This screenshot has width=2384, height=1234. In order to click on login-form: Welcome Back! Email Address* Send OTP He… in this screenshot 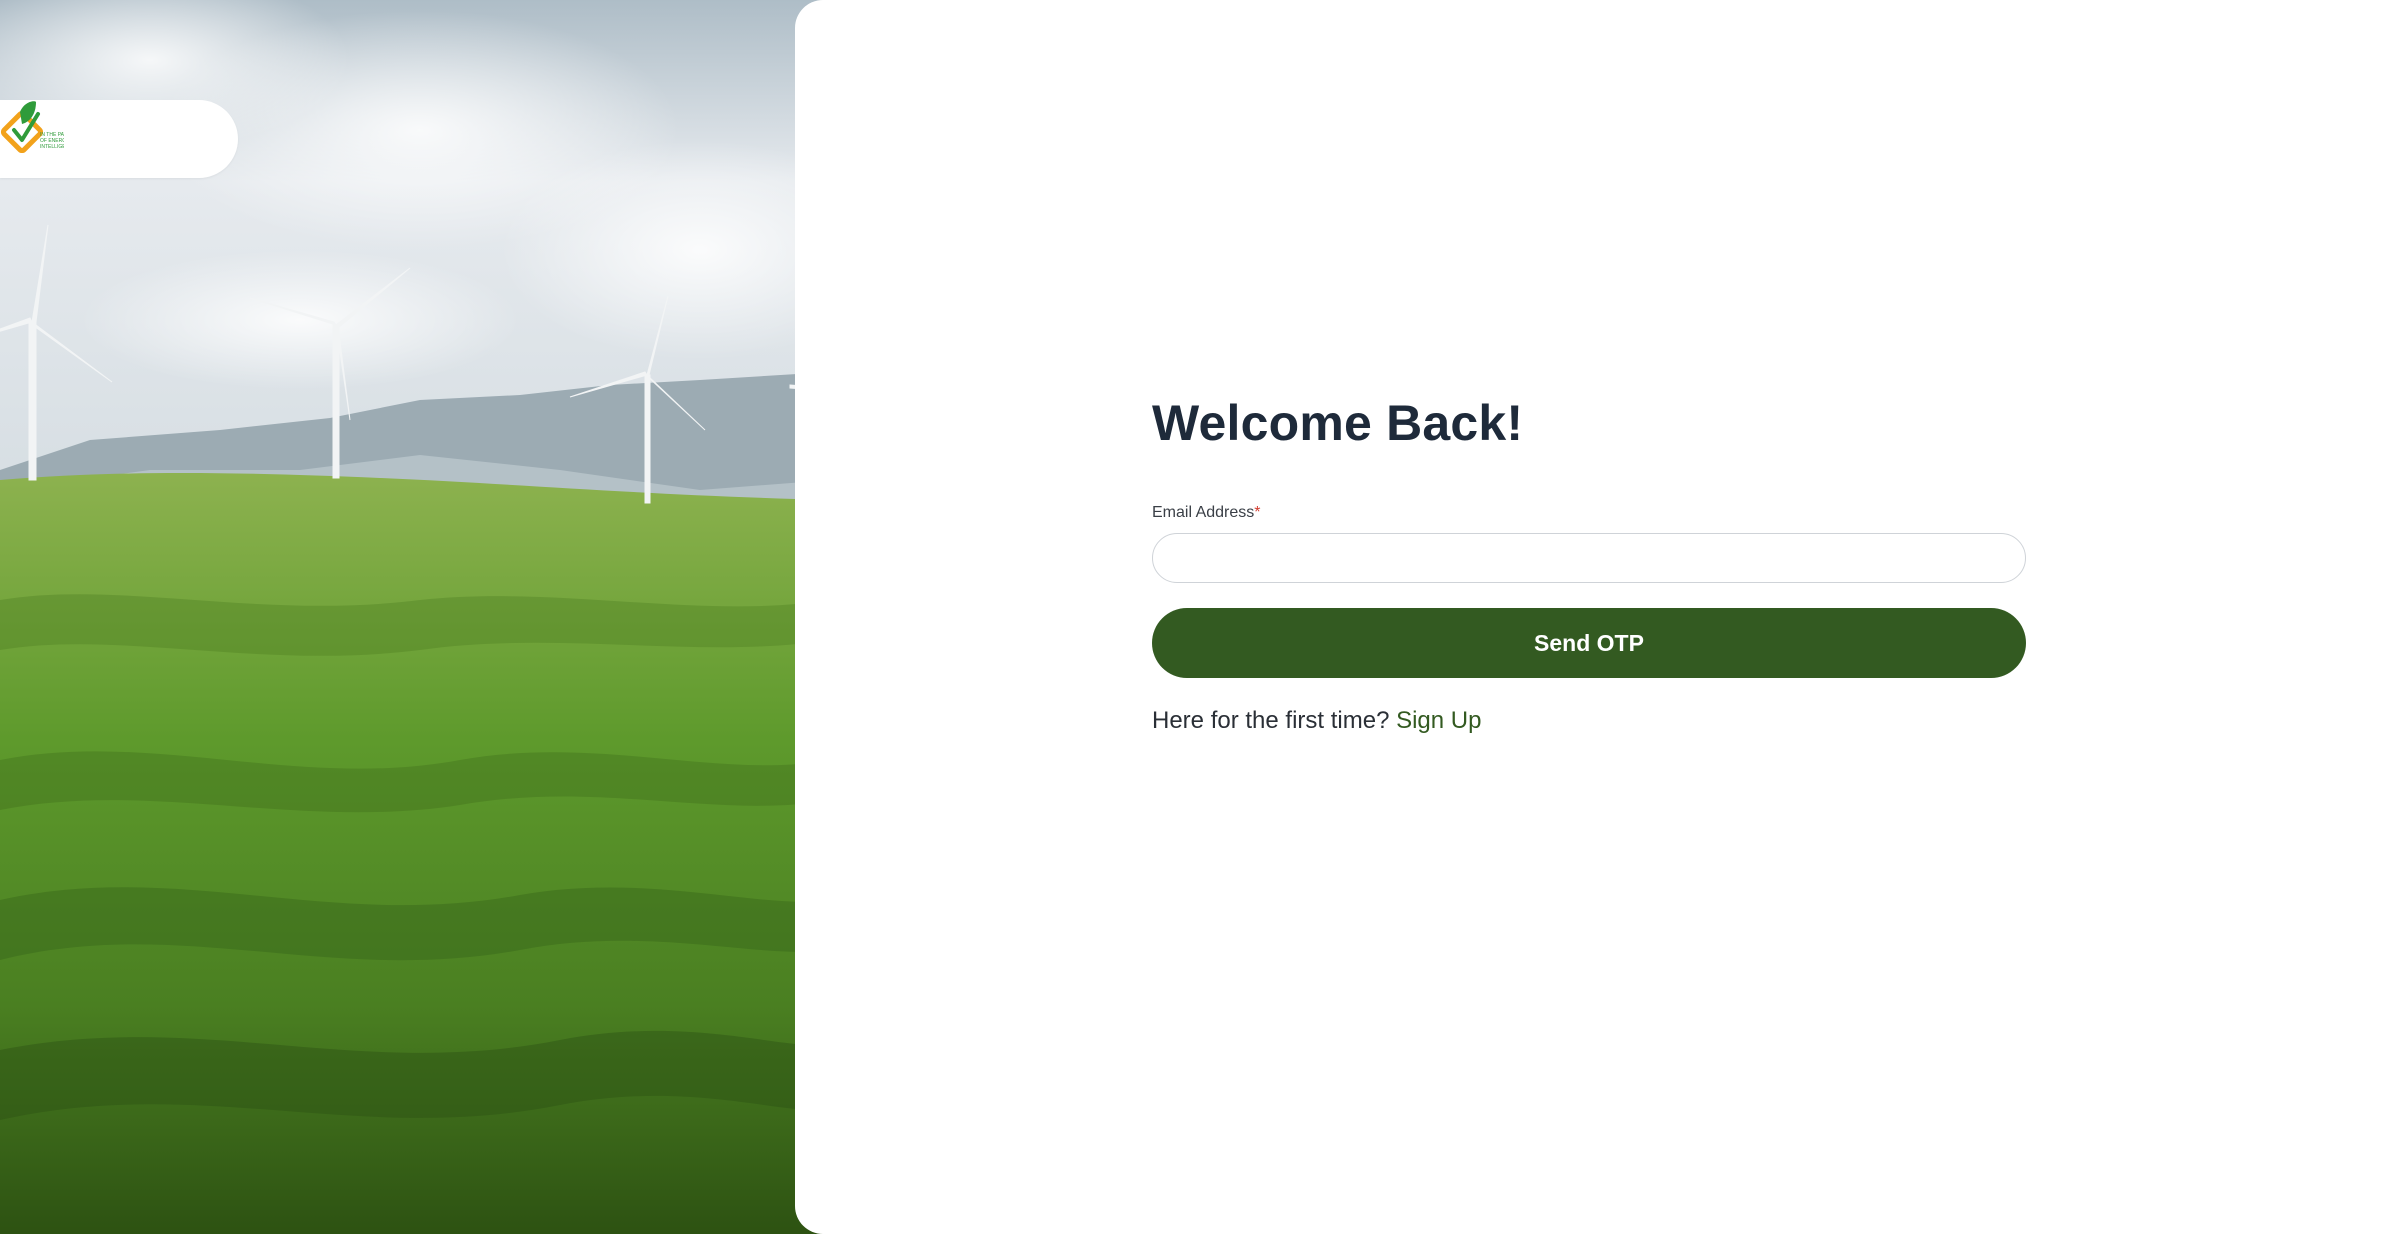, I will do `click(1589, 564)`.